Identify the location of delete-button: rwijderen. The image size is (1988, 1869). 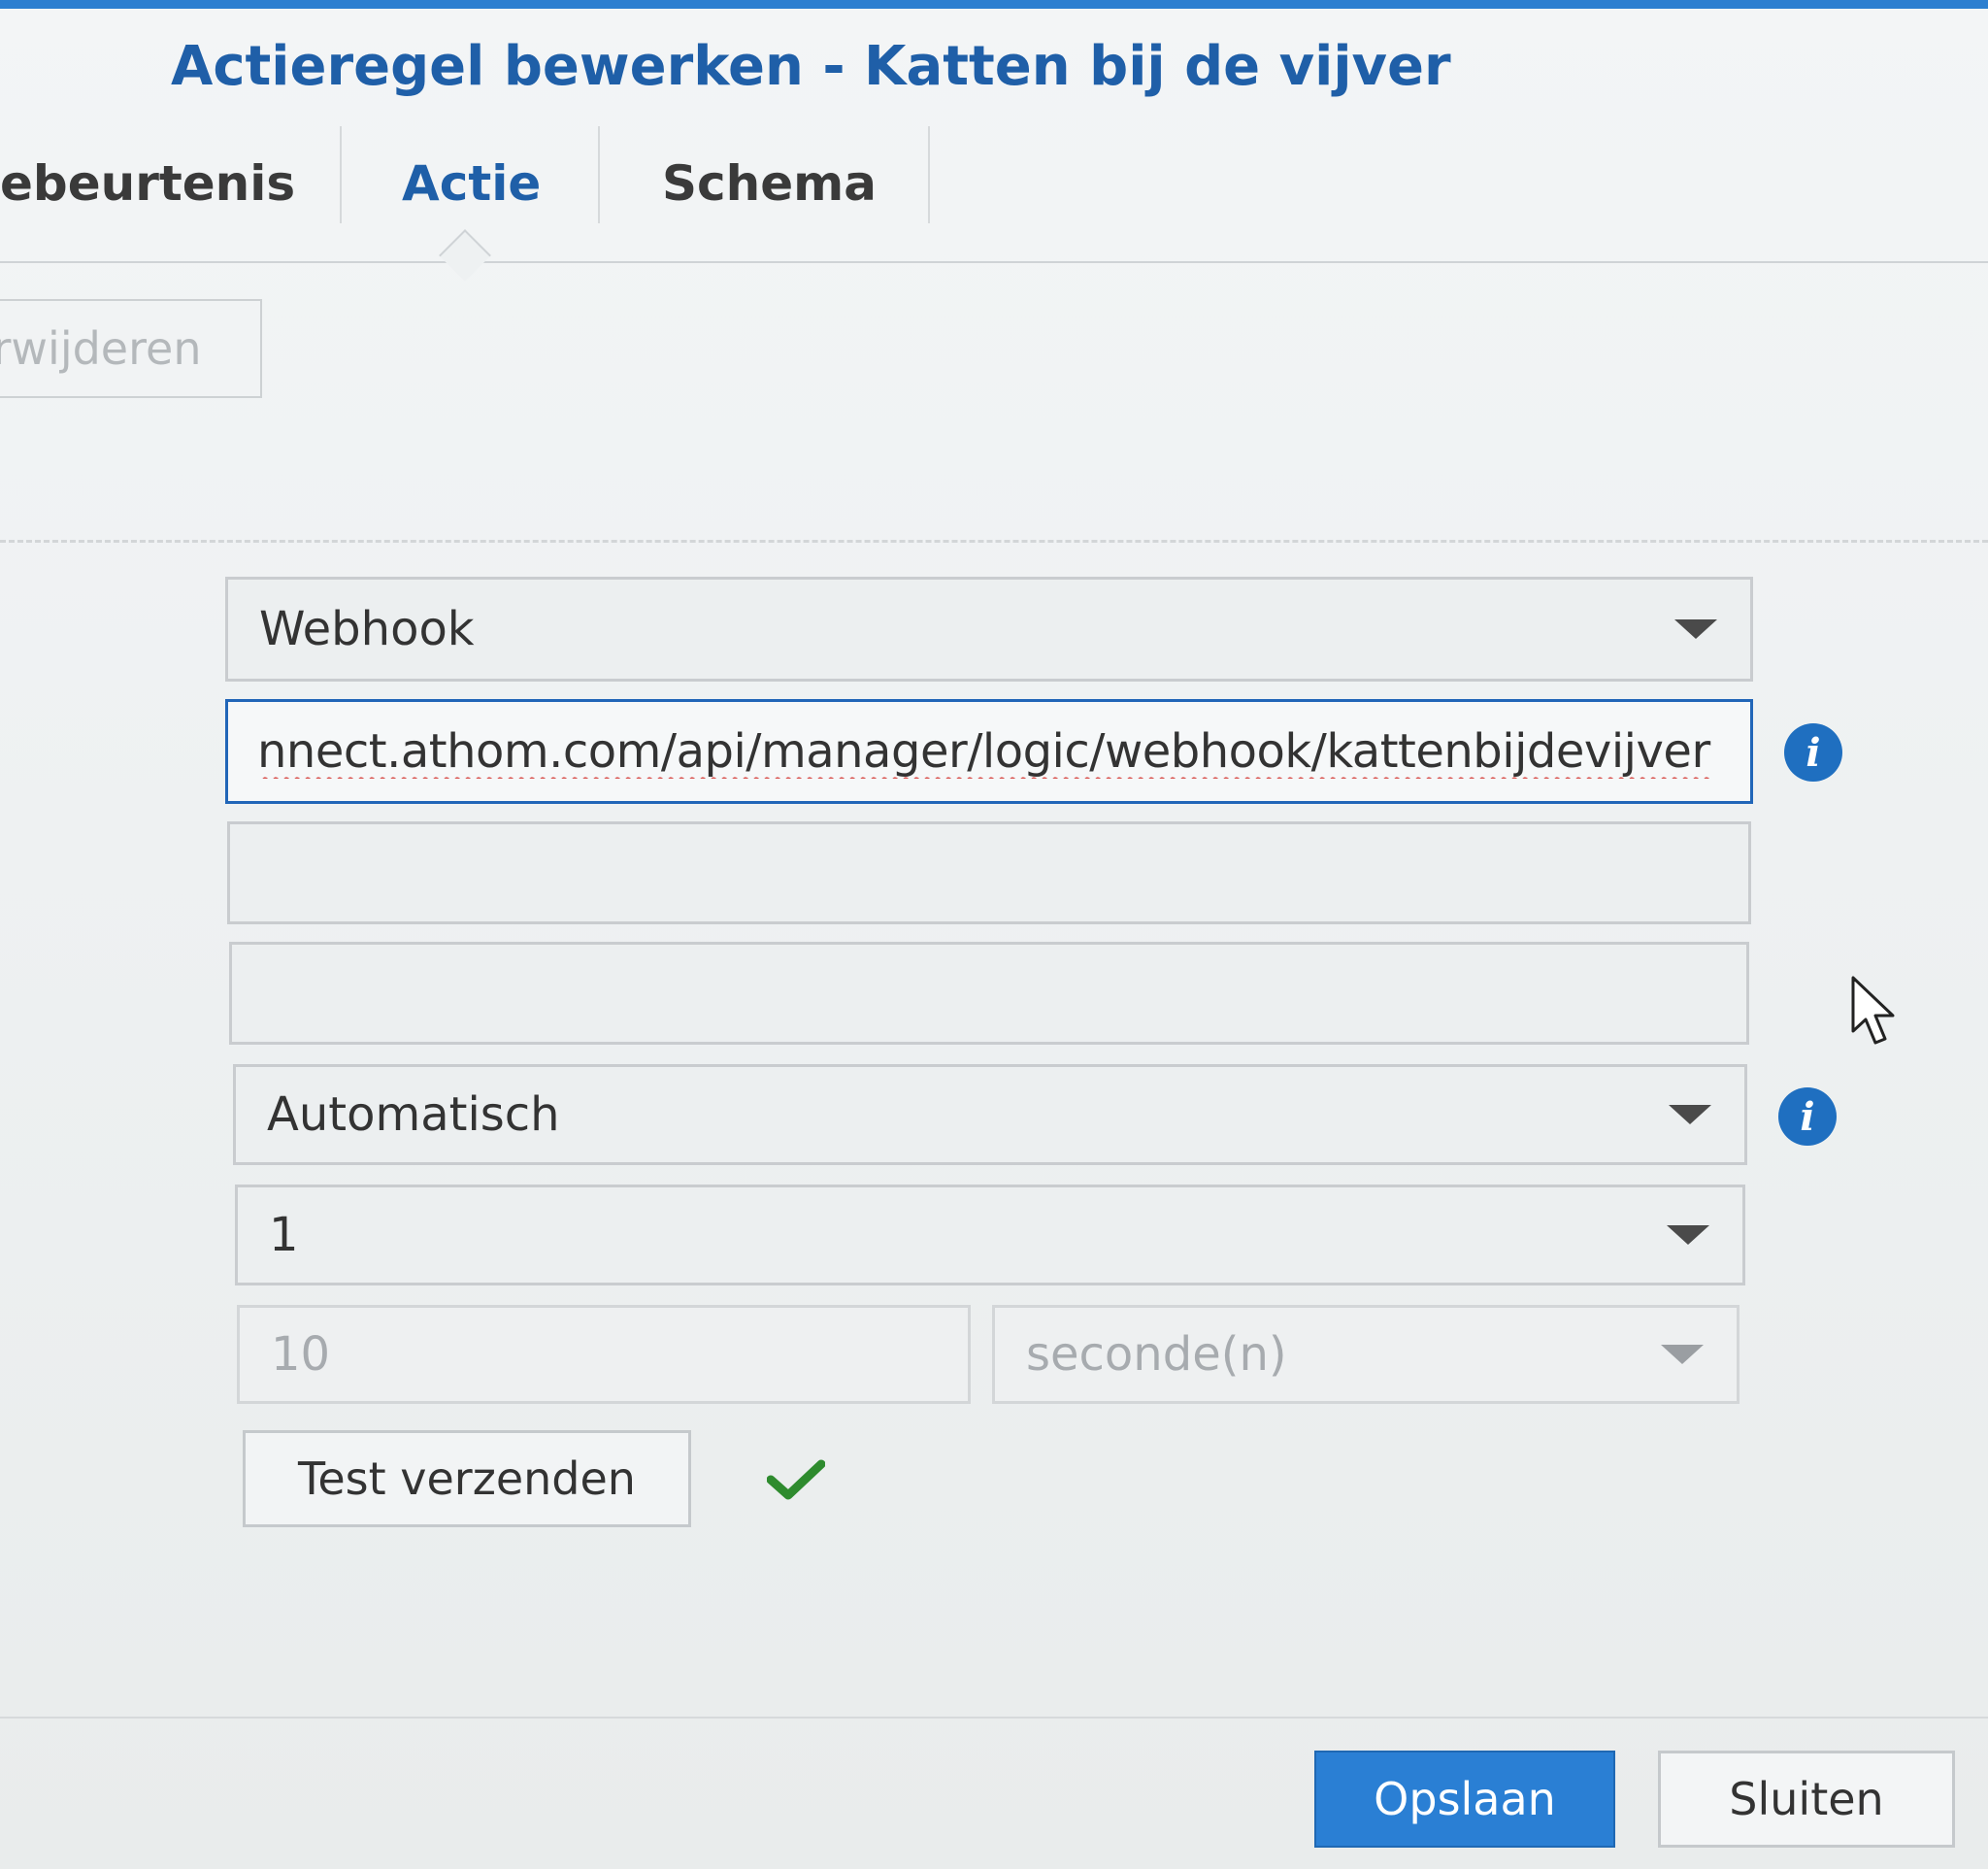
(131, 349).